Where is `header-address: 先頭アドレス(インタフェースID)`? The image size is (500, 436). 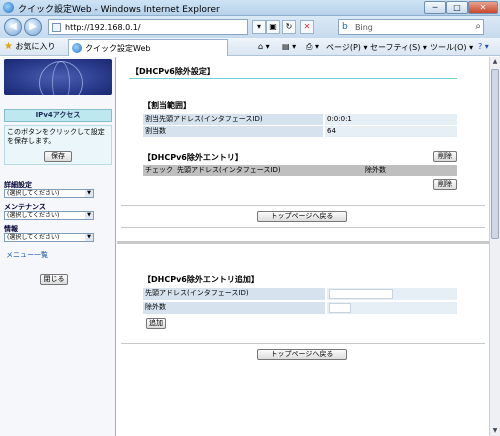 header-address: 先頭アドレス(インタフェースID) is located at coordinates (229, 170).